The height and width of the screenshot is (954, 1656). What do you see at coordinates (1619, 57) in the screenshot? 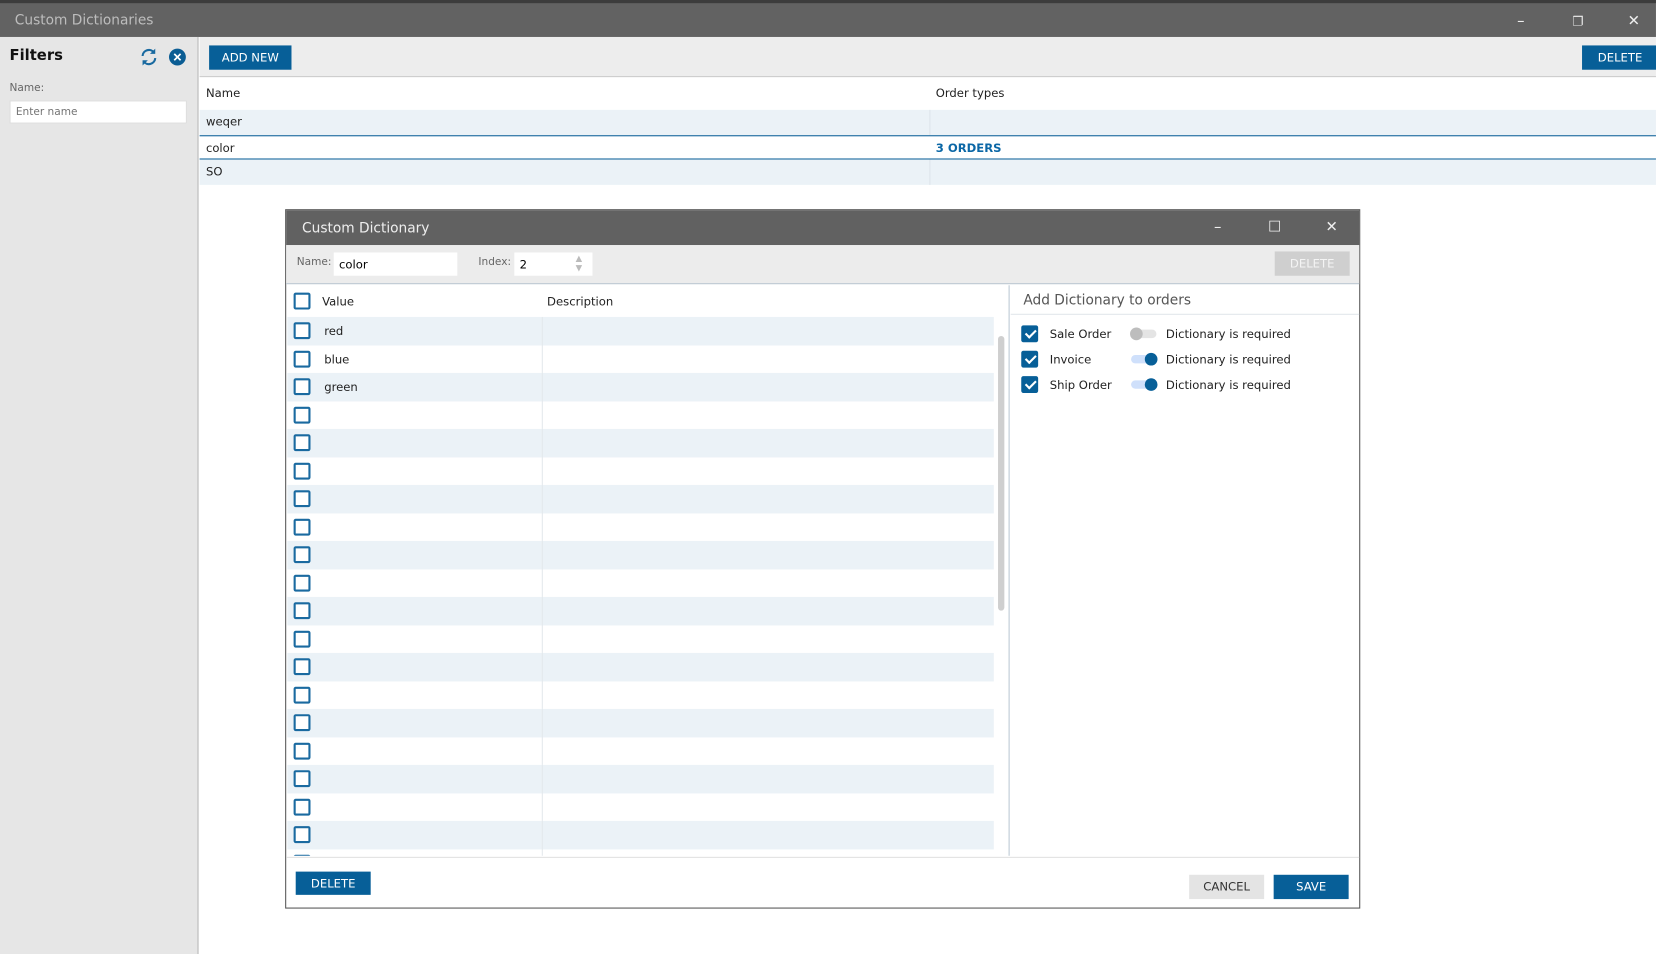
I see `delete-button: DELETE` at bounding box center [1619, 57].